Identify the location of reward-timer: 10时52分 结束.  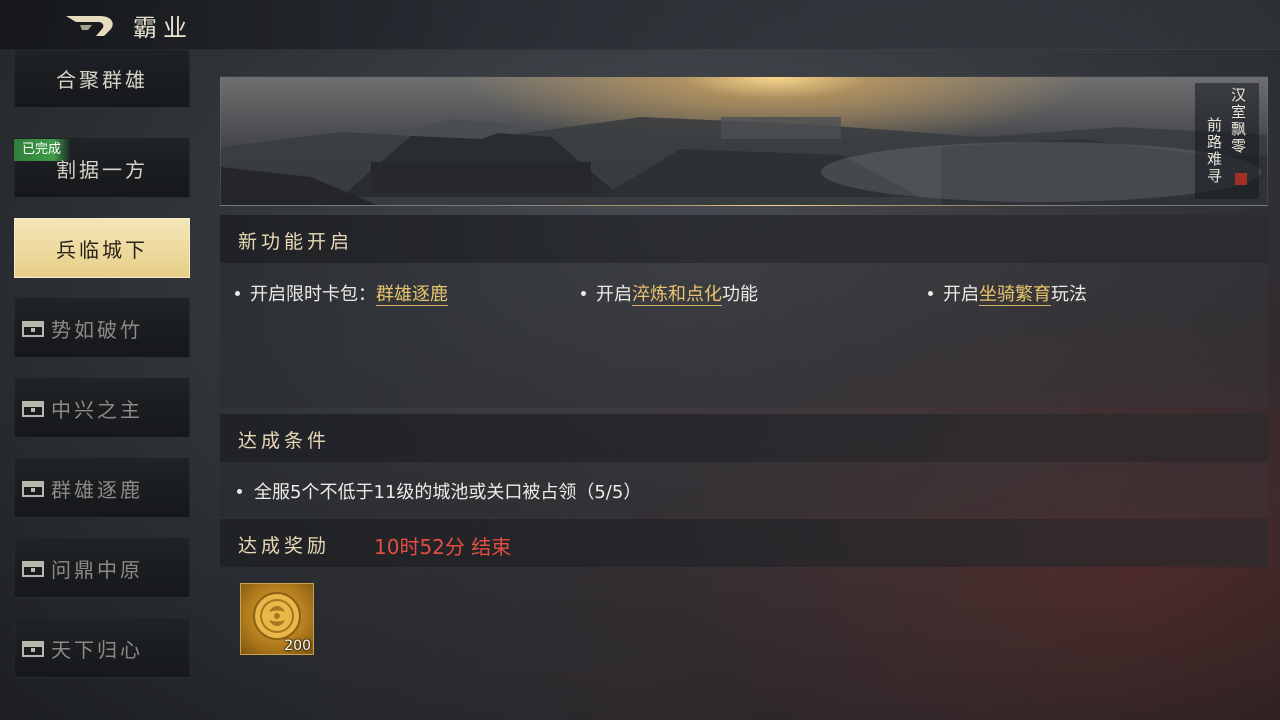
(443, 547).